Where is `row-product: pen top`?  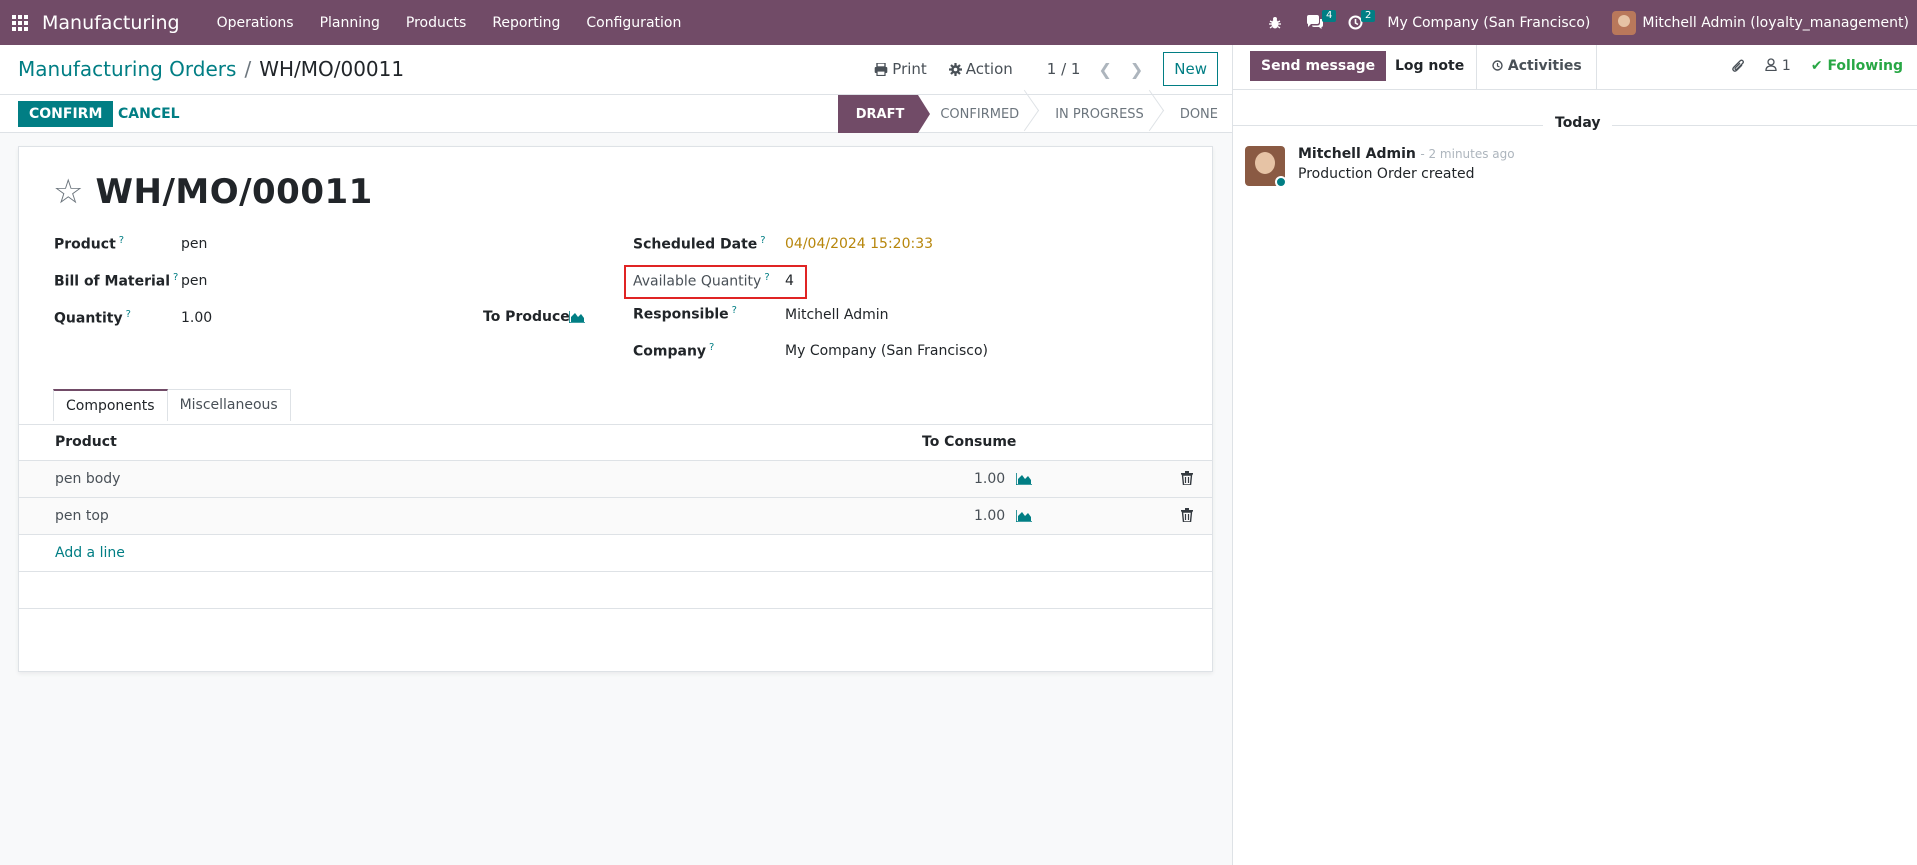 row-product: pen top is located at coordinates (82, 516).